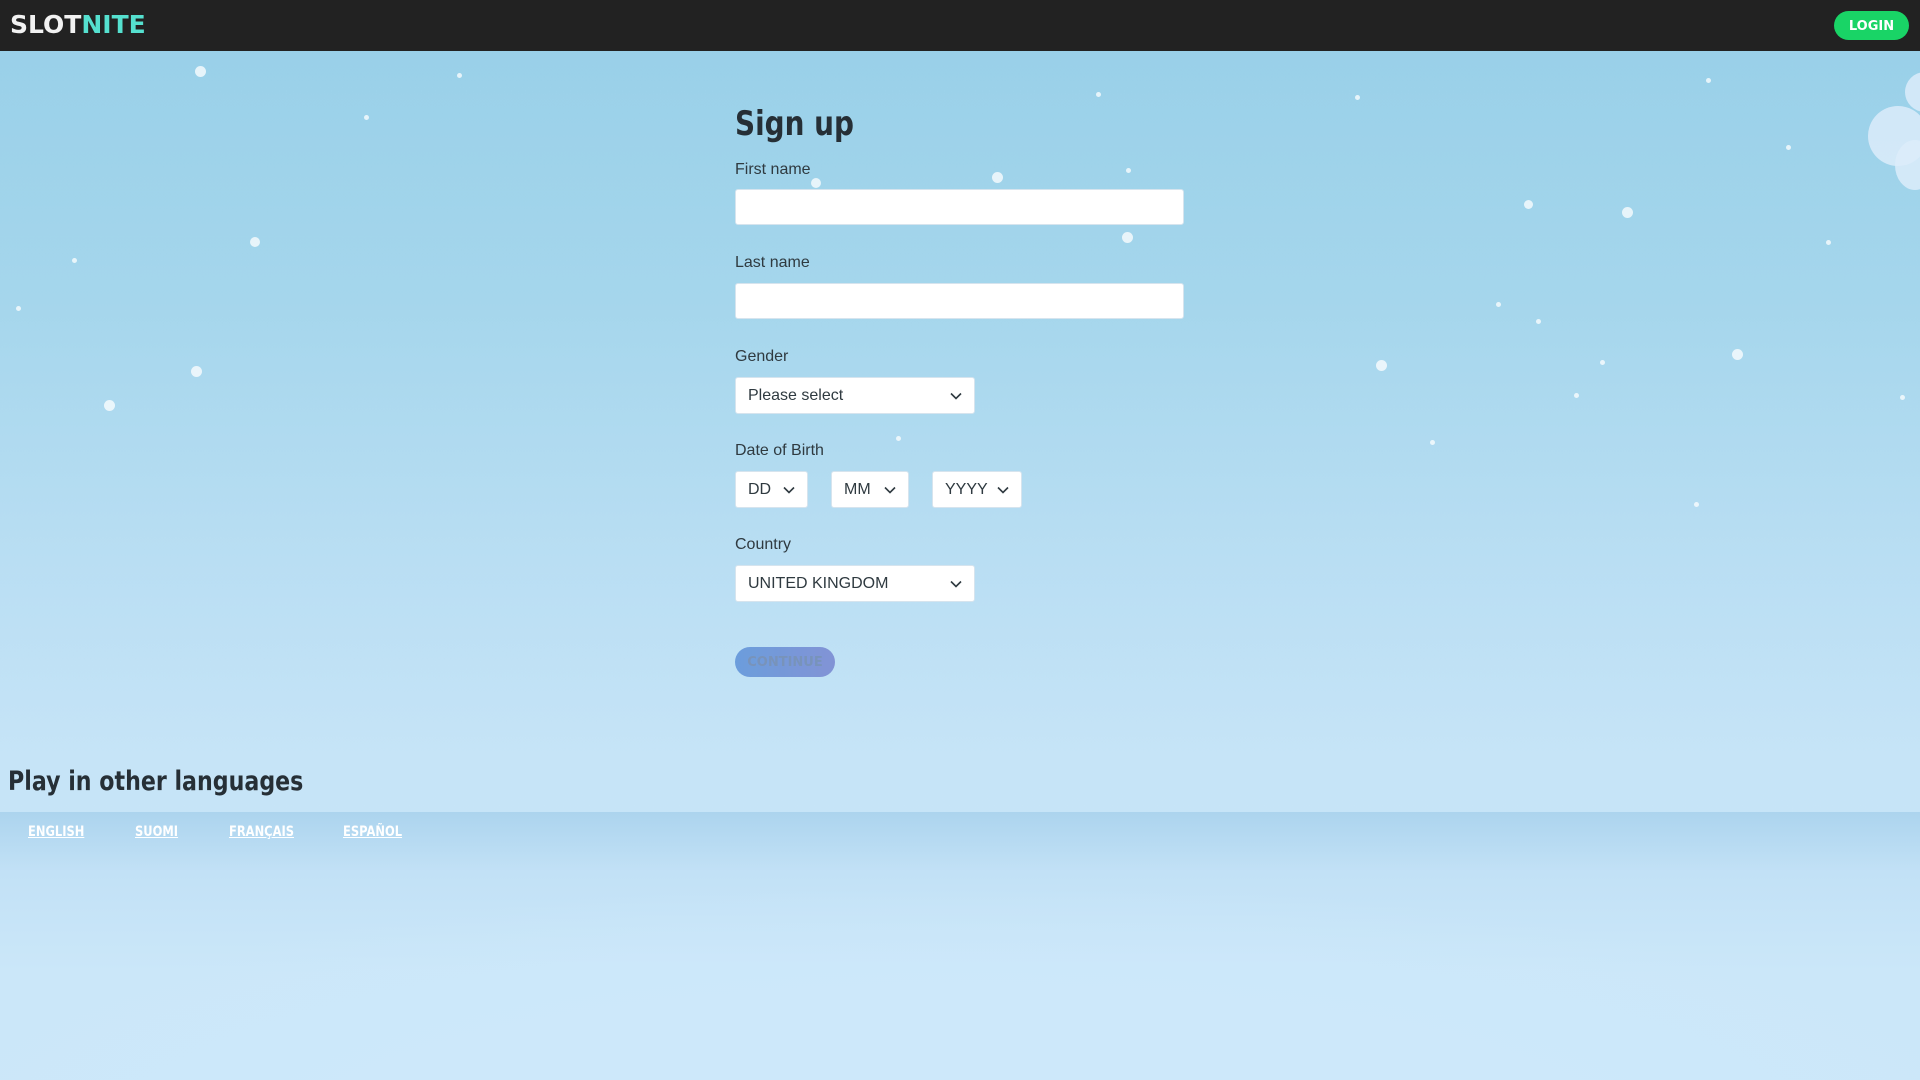 The image size is (1920, 1080). What do you see at coordinates (772, 262) in the screenshot?
I see `last-name-label: Last name` at bounding box center [772, 262].